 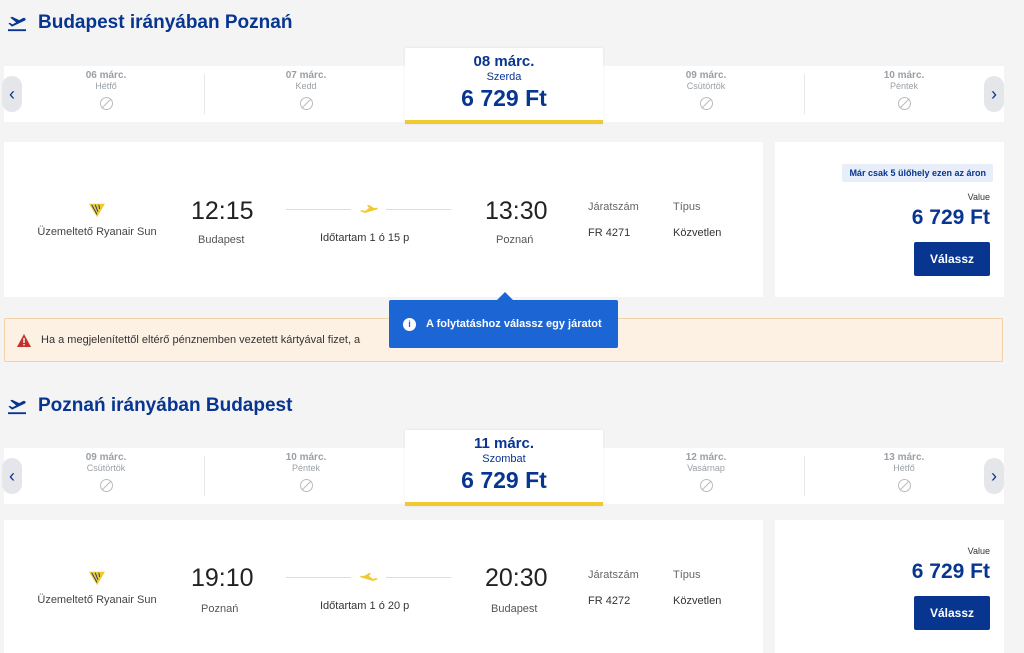 What do you see at coordinates (706, 468) in the screenshot?
I see `weekday-label: Vasárnap` at bounding box center [706, 468].